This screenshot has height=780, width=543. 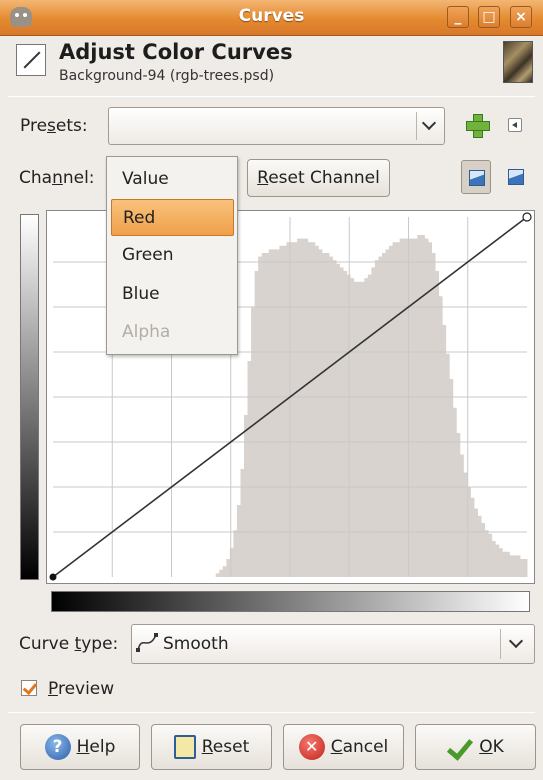 What do you see at coordinates (515, 125) in the screenshot?
I see `preset-menu-icon` at bounding box center [515, 125].